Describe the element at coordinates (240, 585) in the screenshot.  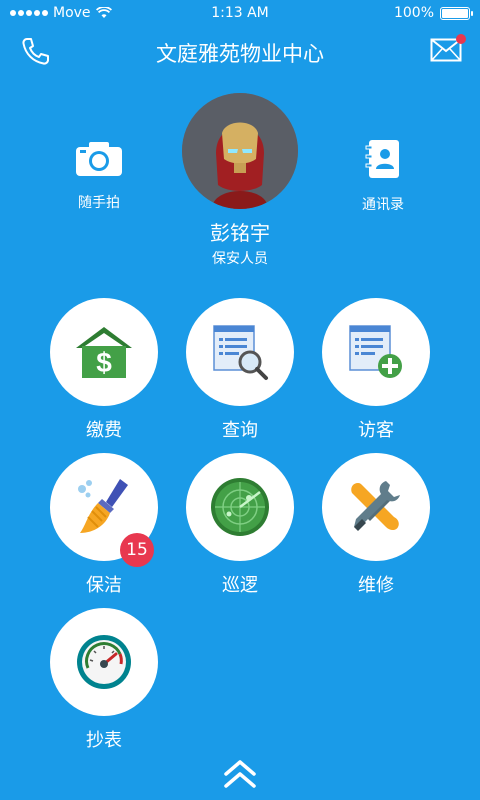
I see `patrol-label: 巡逻` at that location.